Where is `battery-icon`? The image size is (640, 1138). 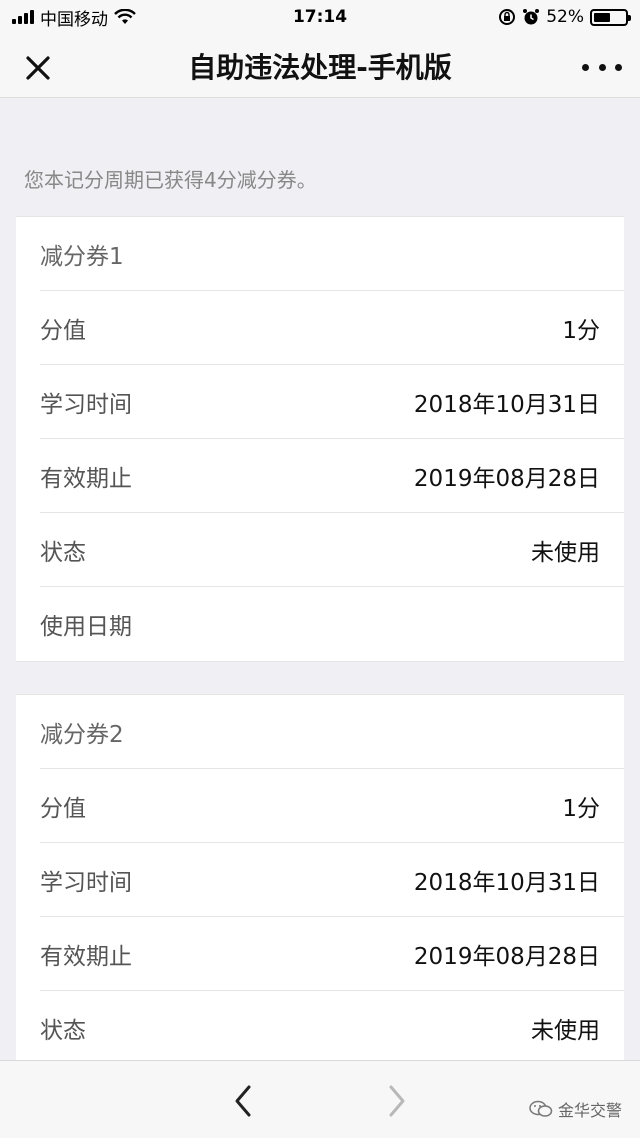 battery-icon is located at coordinates (610, 17).